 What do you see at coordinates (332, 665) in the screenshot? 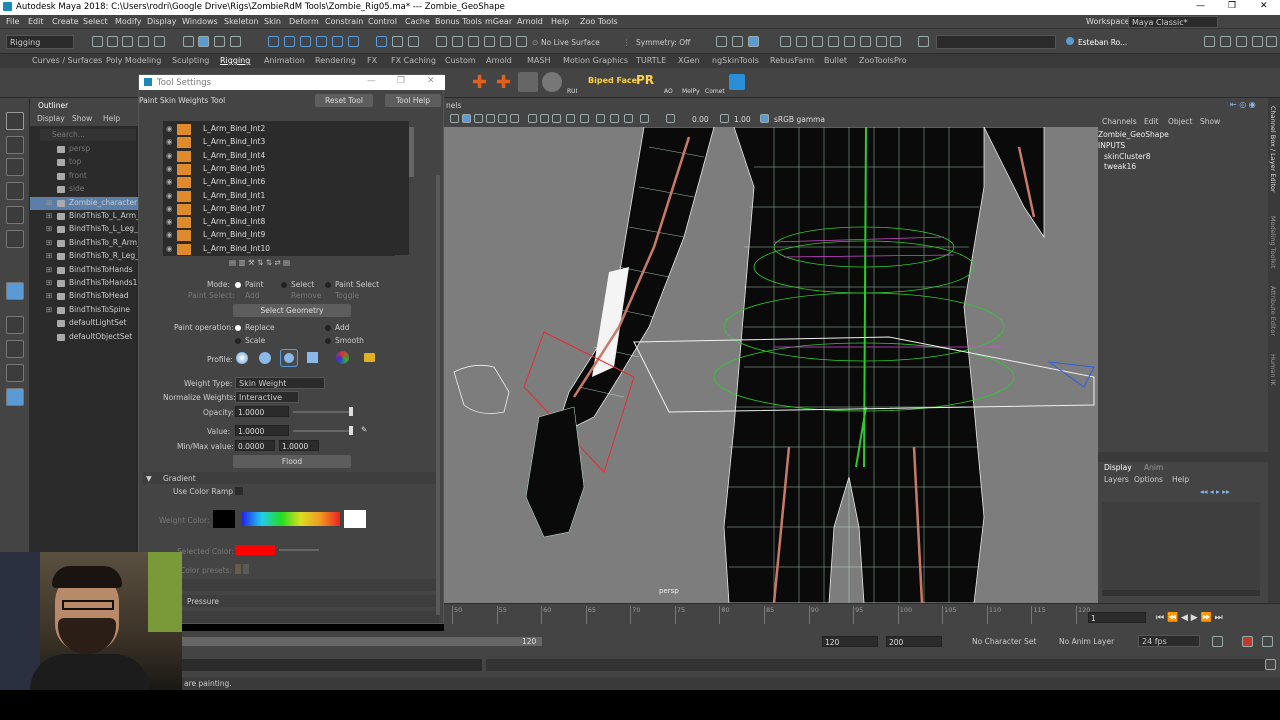
I see `command-input` at bounding box center [332, 665].